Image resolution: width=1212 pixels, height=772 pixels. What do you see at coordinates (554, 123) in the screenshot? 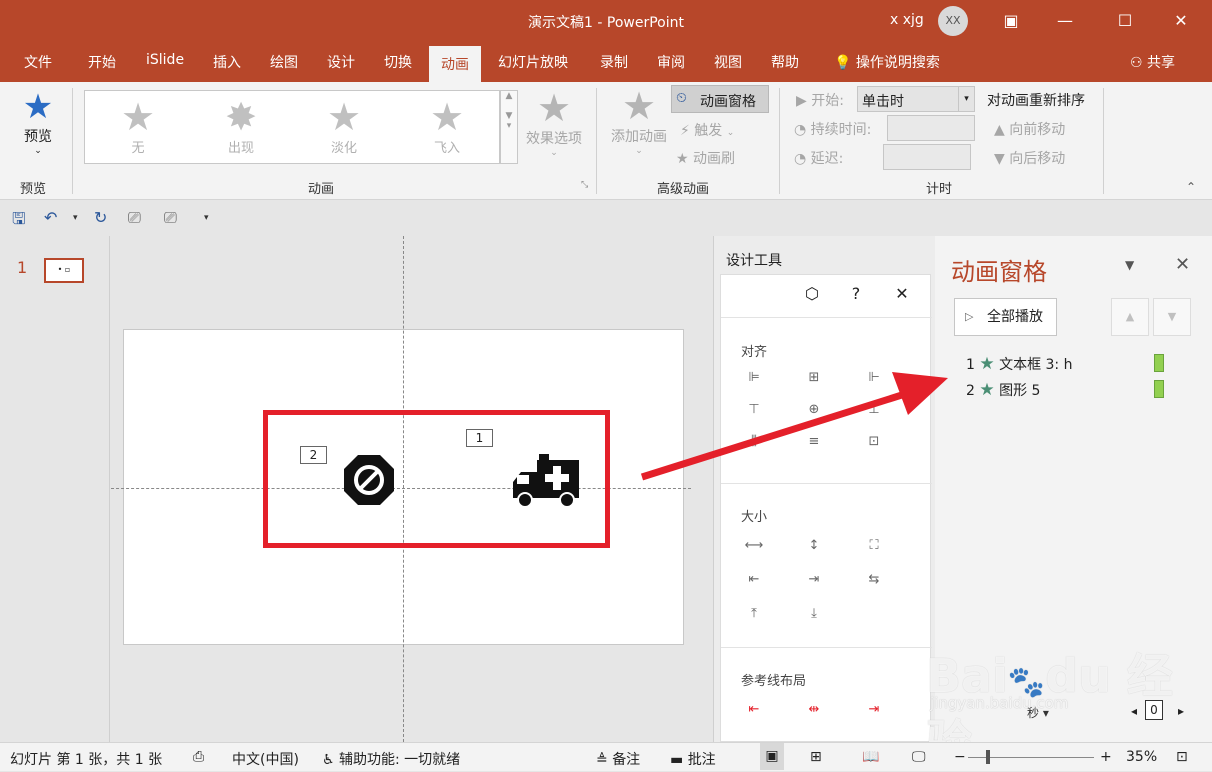
I see `effect-options-button: ★ 效果选项 ⌄` at bounding box center [554, 123].